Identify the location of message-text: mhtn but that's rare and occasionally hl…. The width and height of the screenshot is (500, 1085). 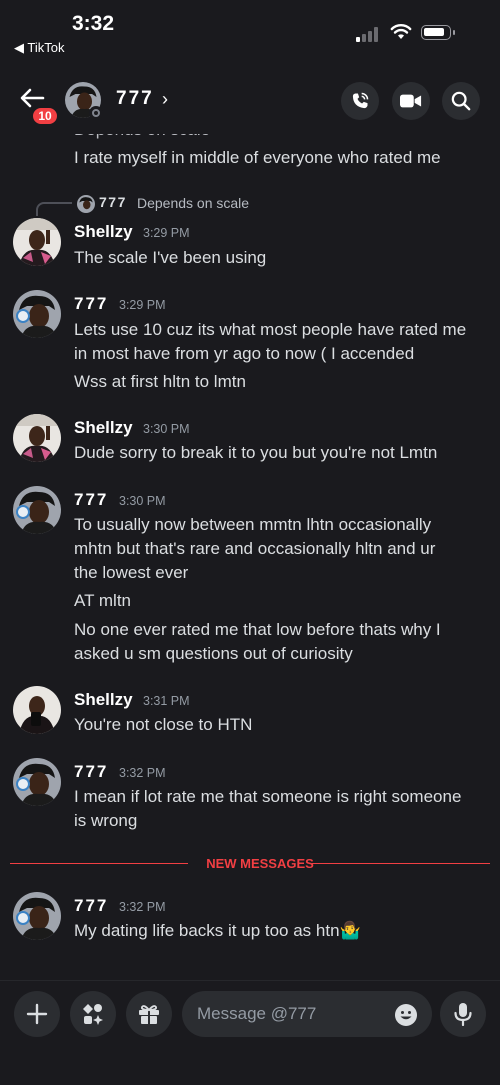
(255, 548).